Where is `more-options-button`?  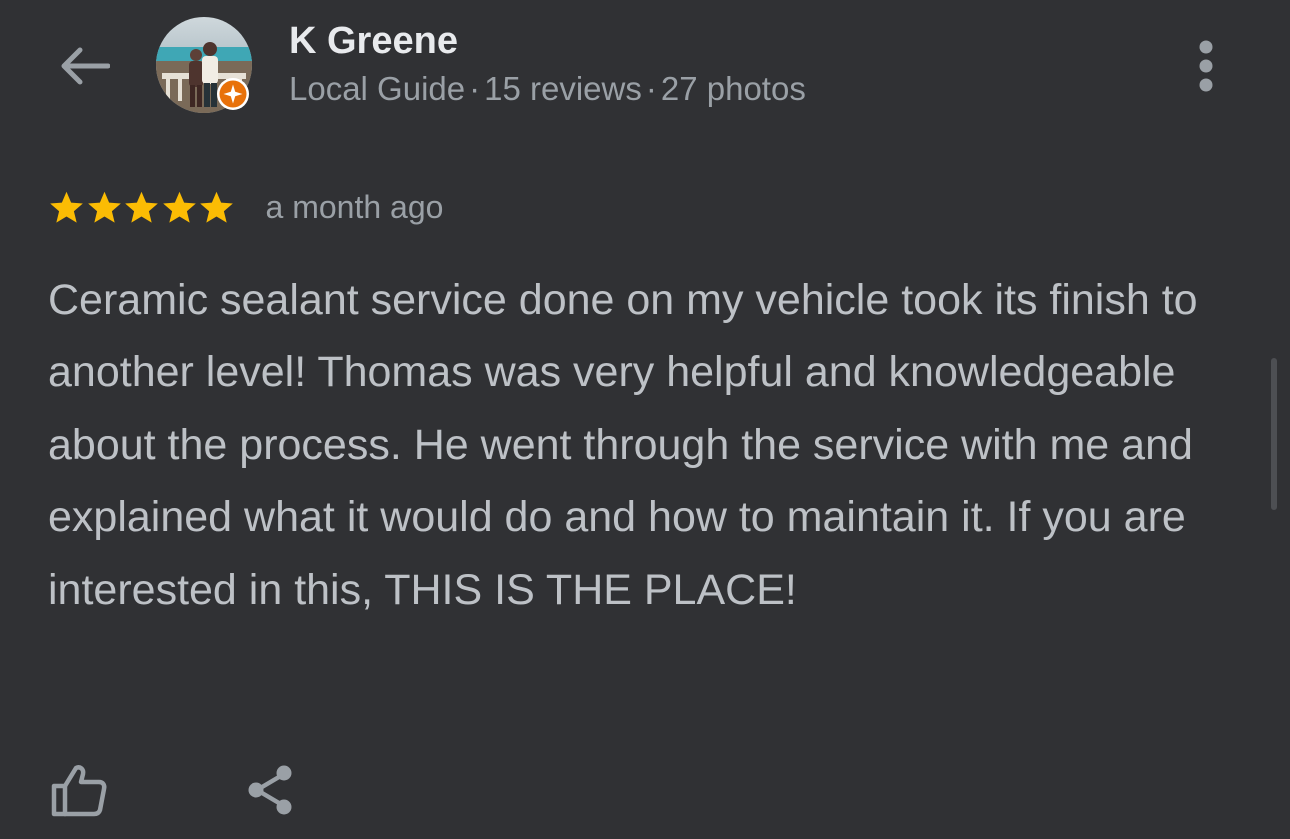 more-options-button is located at coordinates (1206, 66).